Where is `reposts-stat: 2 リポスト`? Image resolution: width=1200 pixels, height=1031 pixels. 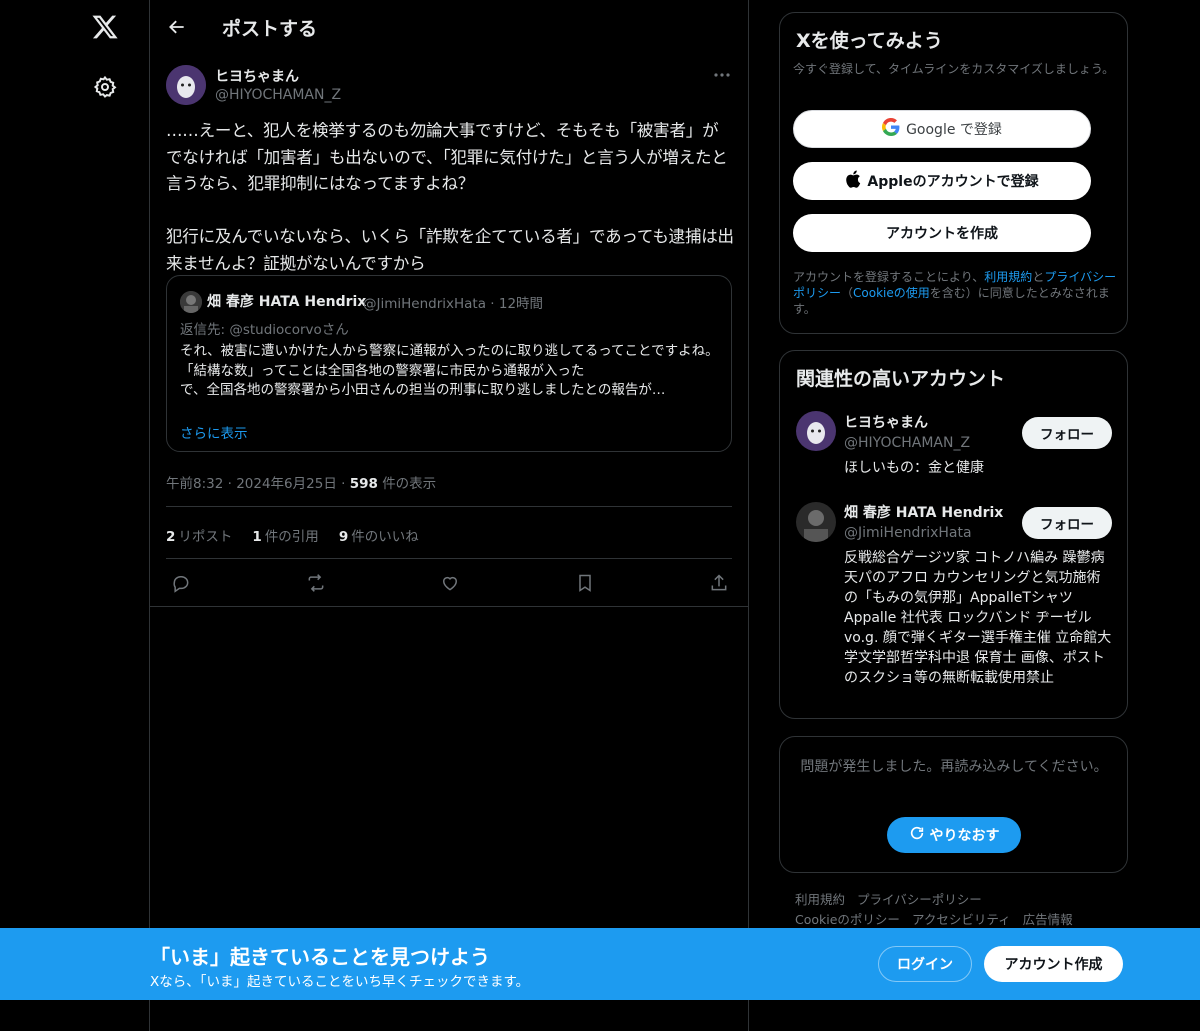
reposts-stat: 2 リポスト is located at coordinates (199, 535).